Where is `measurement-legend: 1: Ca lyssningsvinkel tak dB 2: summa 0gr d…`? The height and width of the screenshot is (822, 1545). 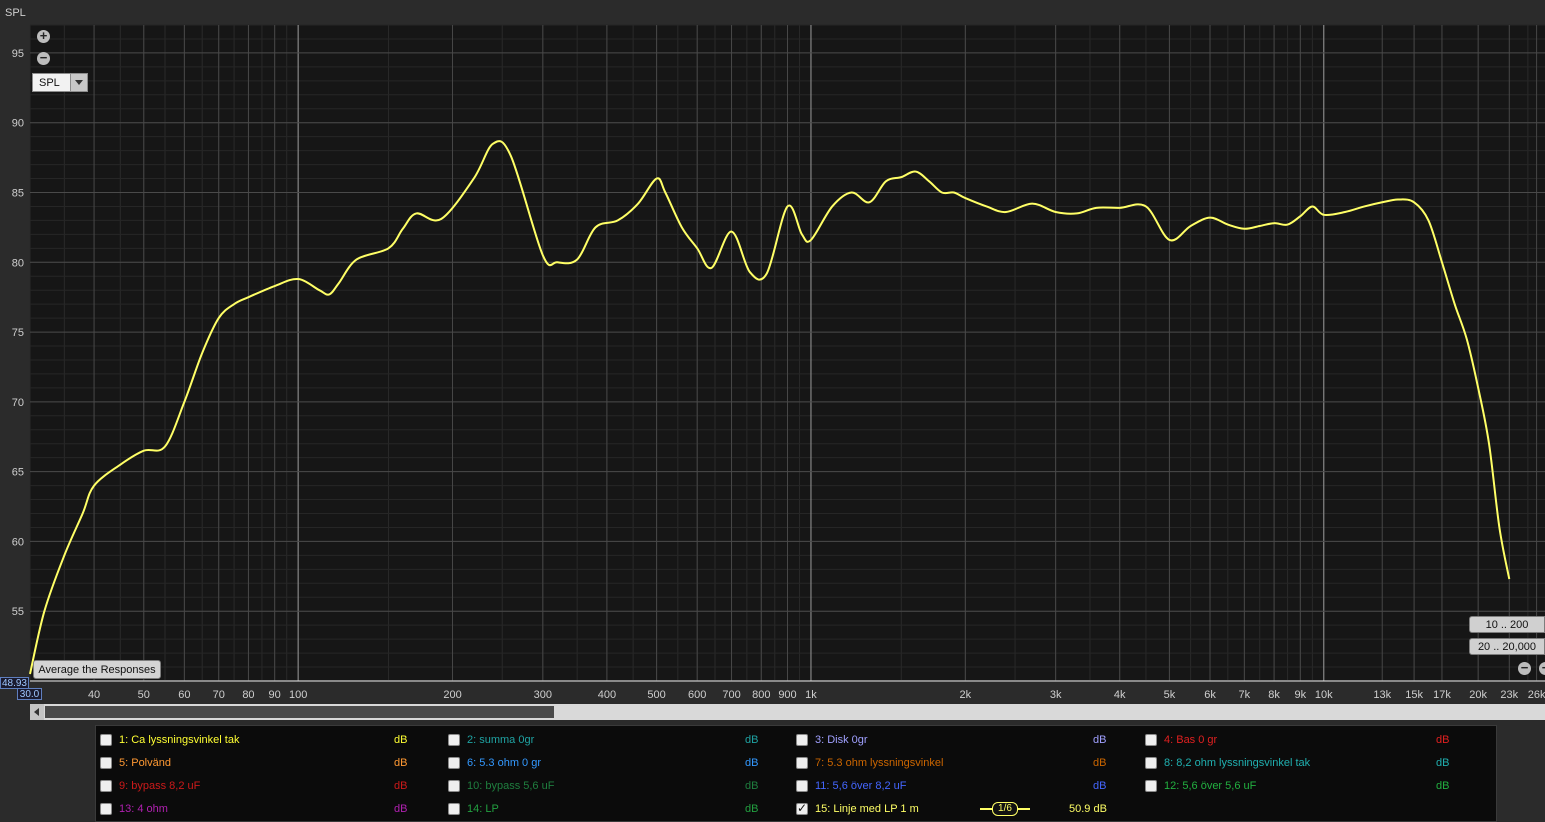
measurement-legend: 1: Ca lyssningsvinkel tak dB 2: summa 0gr d… is located at coordinates (796, 773).